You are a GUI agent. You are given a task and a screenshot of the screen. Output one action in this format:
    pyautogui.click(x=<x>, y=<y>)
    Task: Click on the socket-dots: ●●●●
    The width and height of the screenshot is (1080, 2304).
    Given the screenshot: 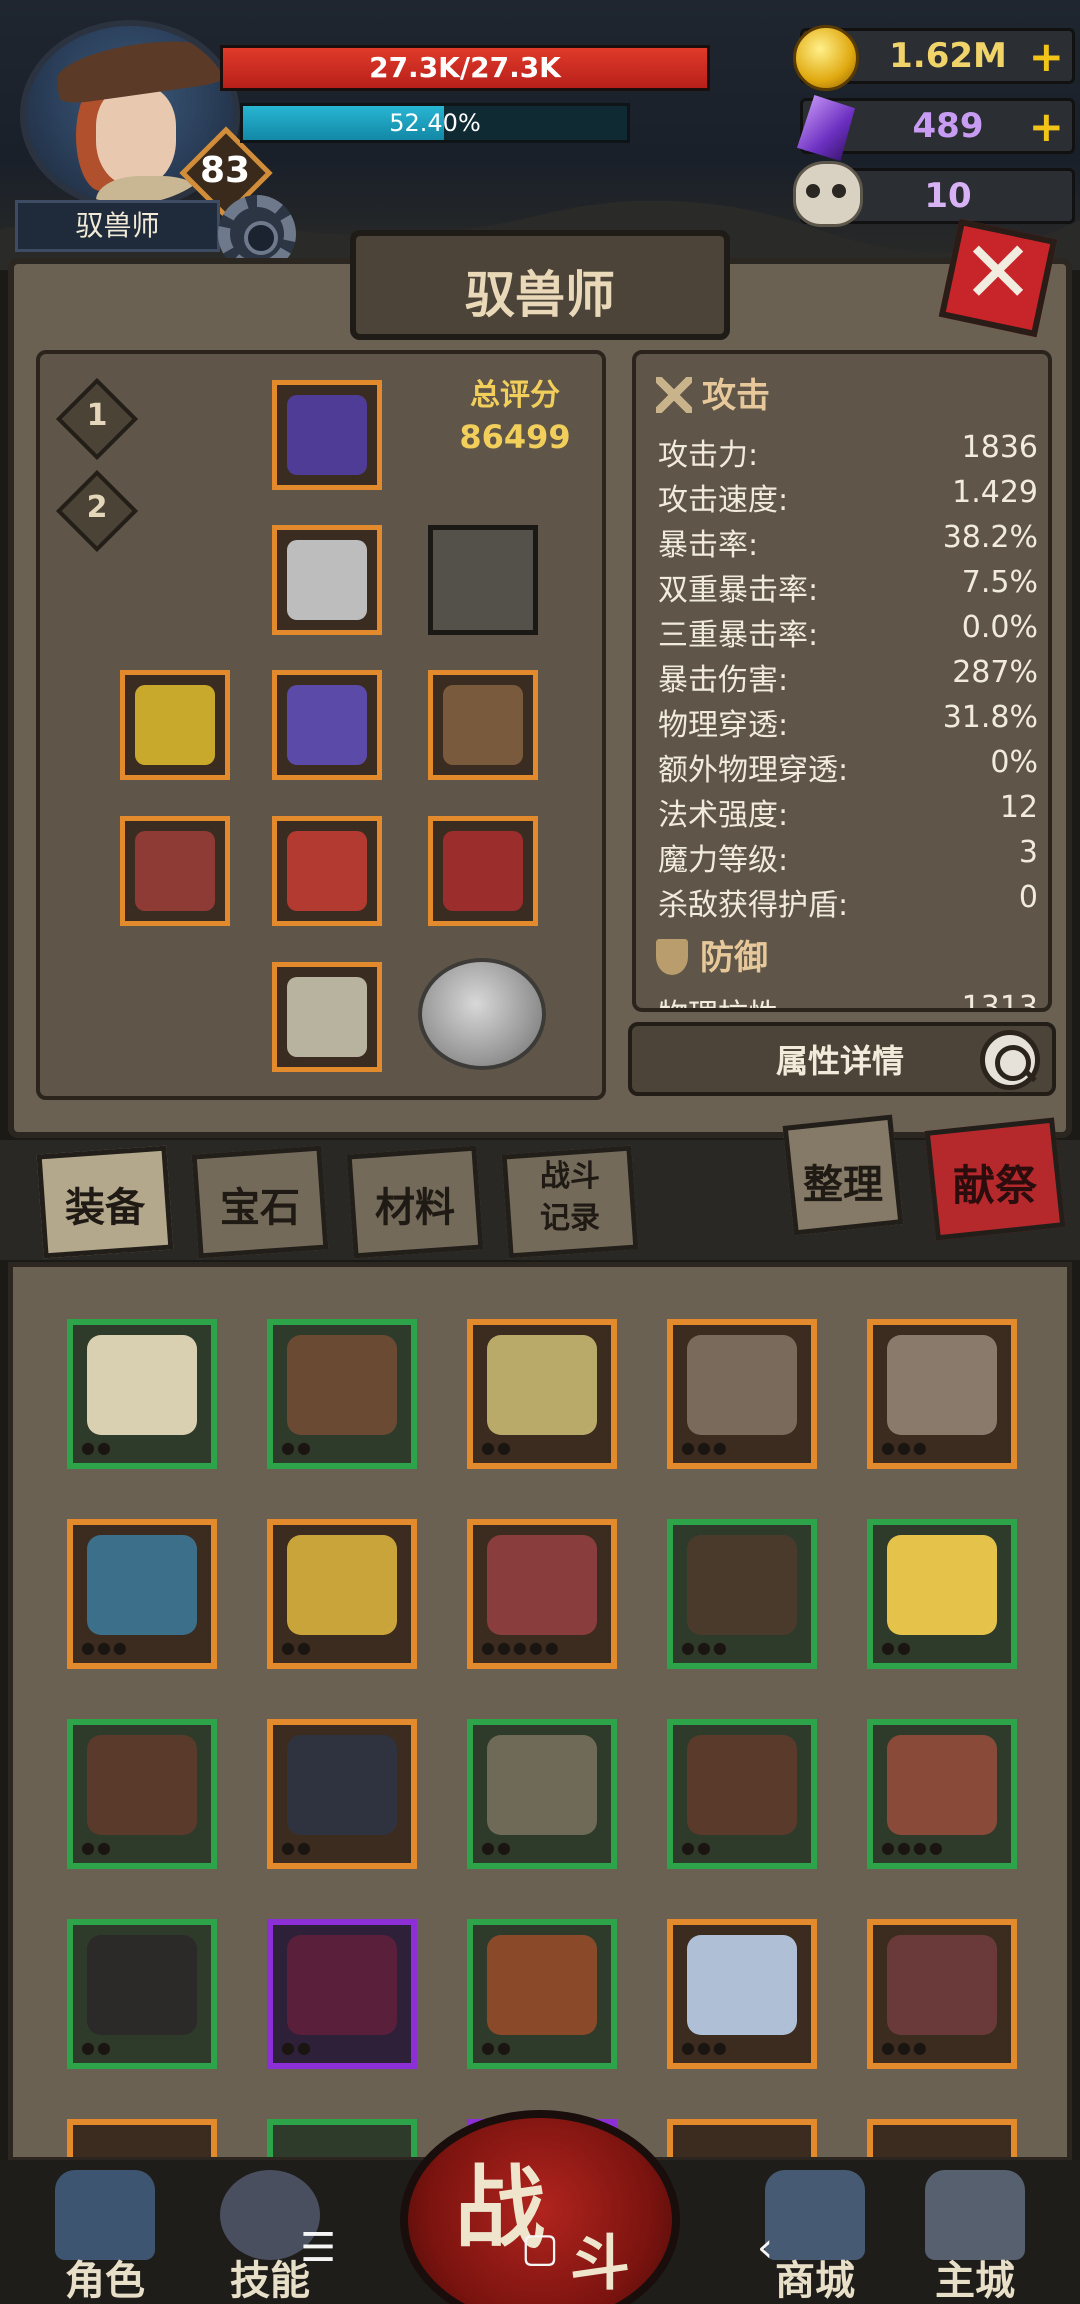 What is the action you would take?
    pyautogui.click(x=913, y=1847)
    